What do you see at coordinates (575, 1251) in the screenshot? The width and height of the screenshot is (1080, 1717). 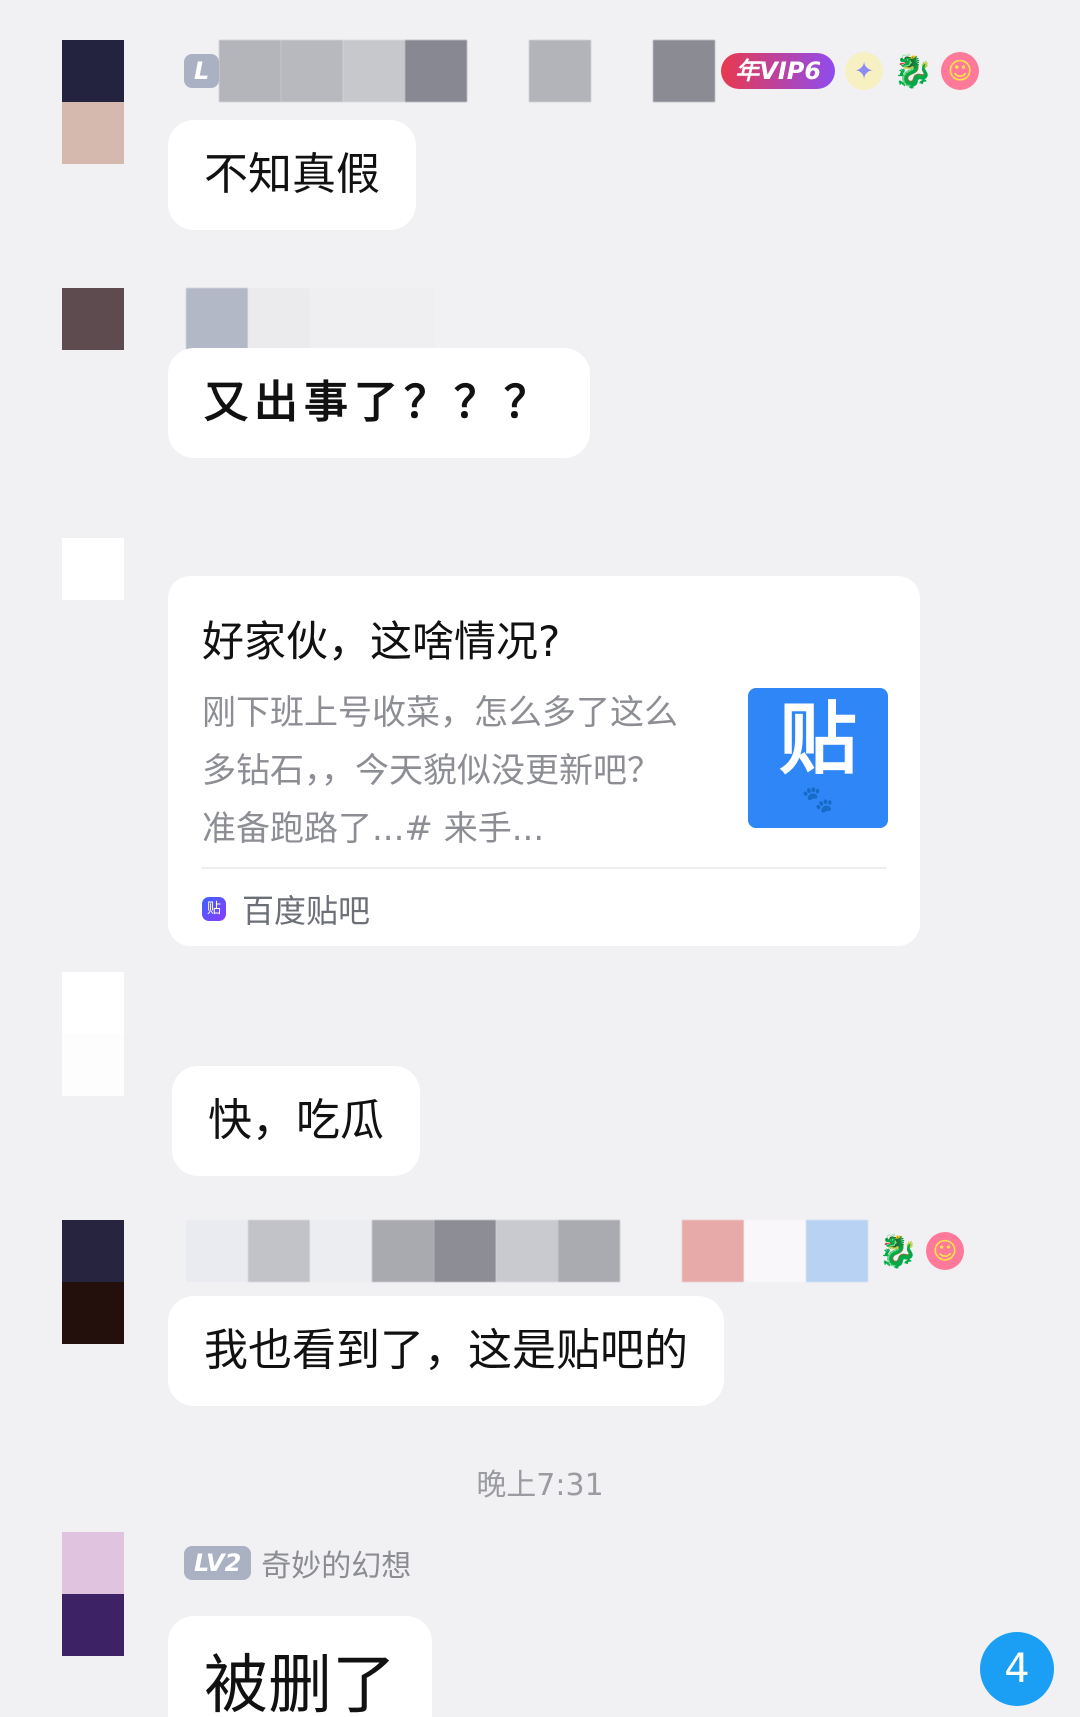 I see `sender-name-row: 🐉 ☺` at bounding box center [575, 1251].